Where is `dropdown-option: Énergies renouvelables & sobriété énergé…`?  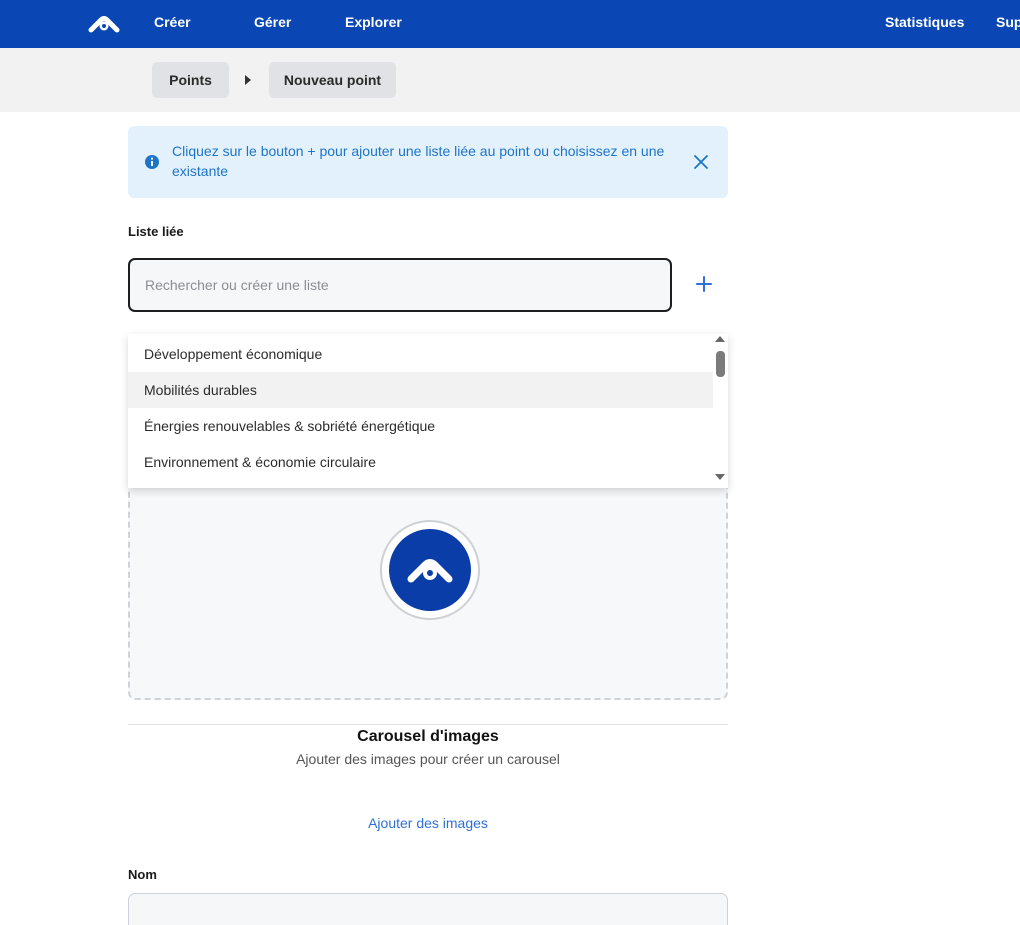
dropdown-option: Énergies renouvelables & sobriété énergé… is located at coordinates (420, 426).